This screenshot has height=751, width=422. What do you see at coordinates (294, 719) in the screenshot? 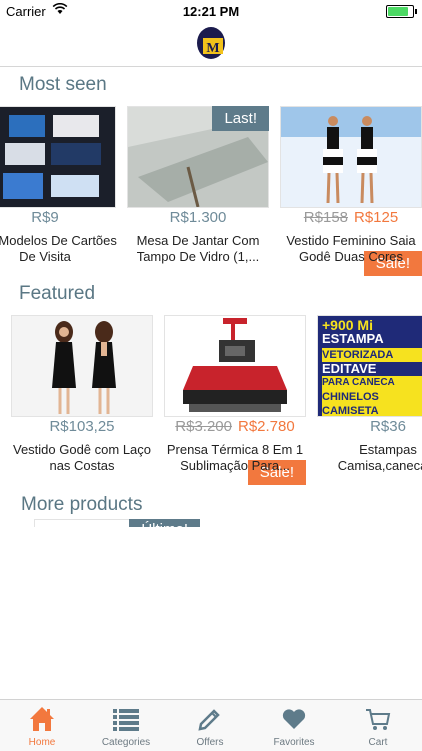
I see `heart-icon` at bounding box center [294, 719].